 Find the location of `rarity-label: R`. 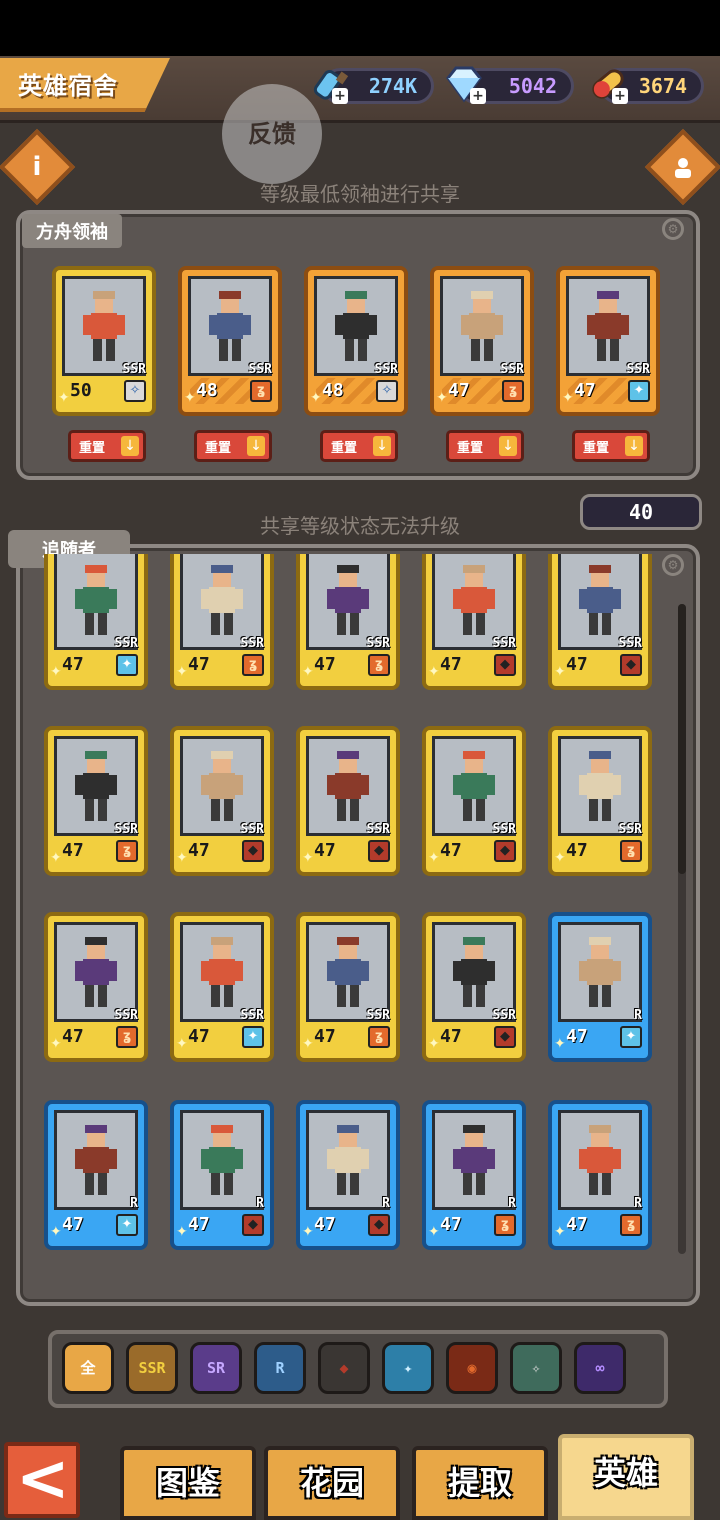

rarity-label: R is located at coordinates (386, 1203).